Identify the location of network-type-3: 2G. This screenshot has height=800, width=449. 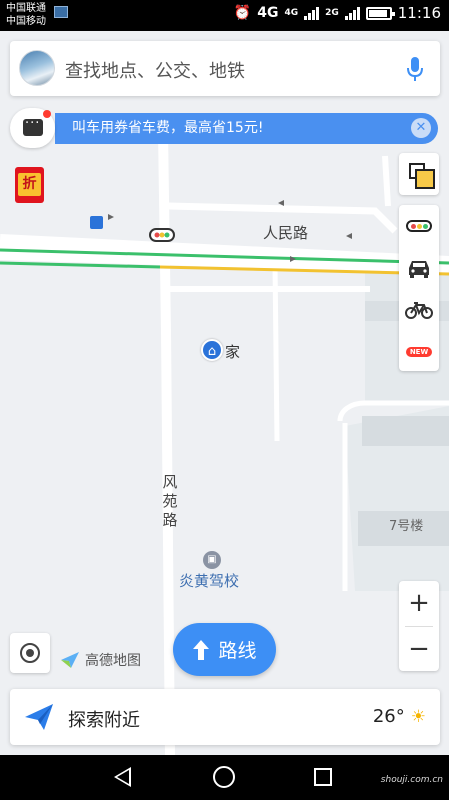
(332, 13).